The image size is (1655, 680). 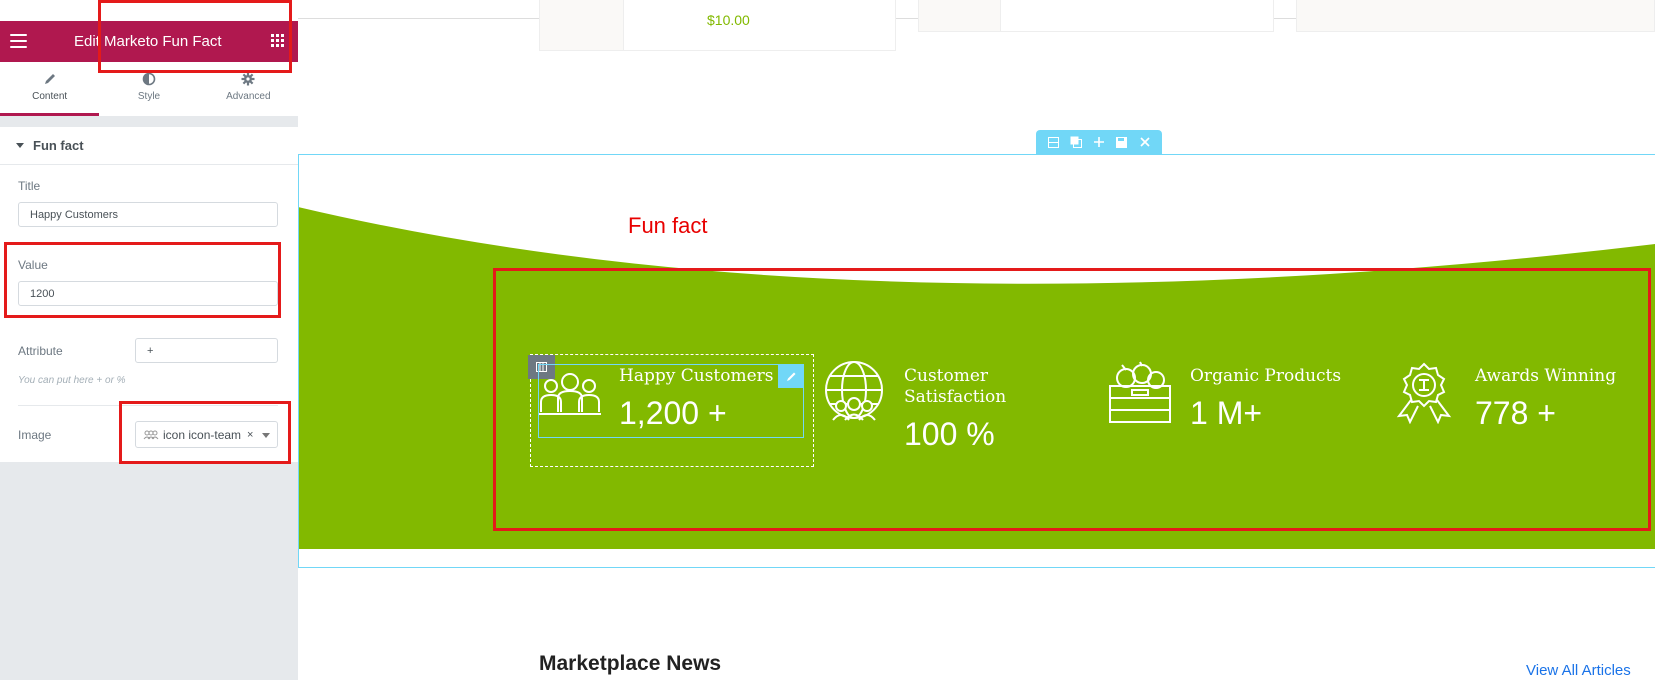 I want to click on image-select: icon icon-team ×, so click(x=206, y=434).